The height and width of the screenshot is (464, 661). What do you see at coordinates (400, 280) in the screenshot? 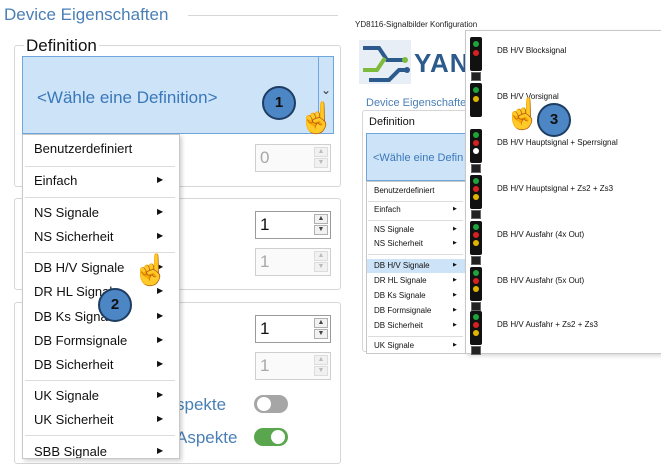
I see `menu-item-label: DR HL Signale` at bounding box center [400, 280].